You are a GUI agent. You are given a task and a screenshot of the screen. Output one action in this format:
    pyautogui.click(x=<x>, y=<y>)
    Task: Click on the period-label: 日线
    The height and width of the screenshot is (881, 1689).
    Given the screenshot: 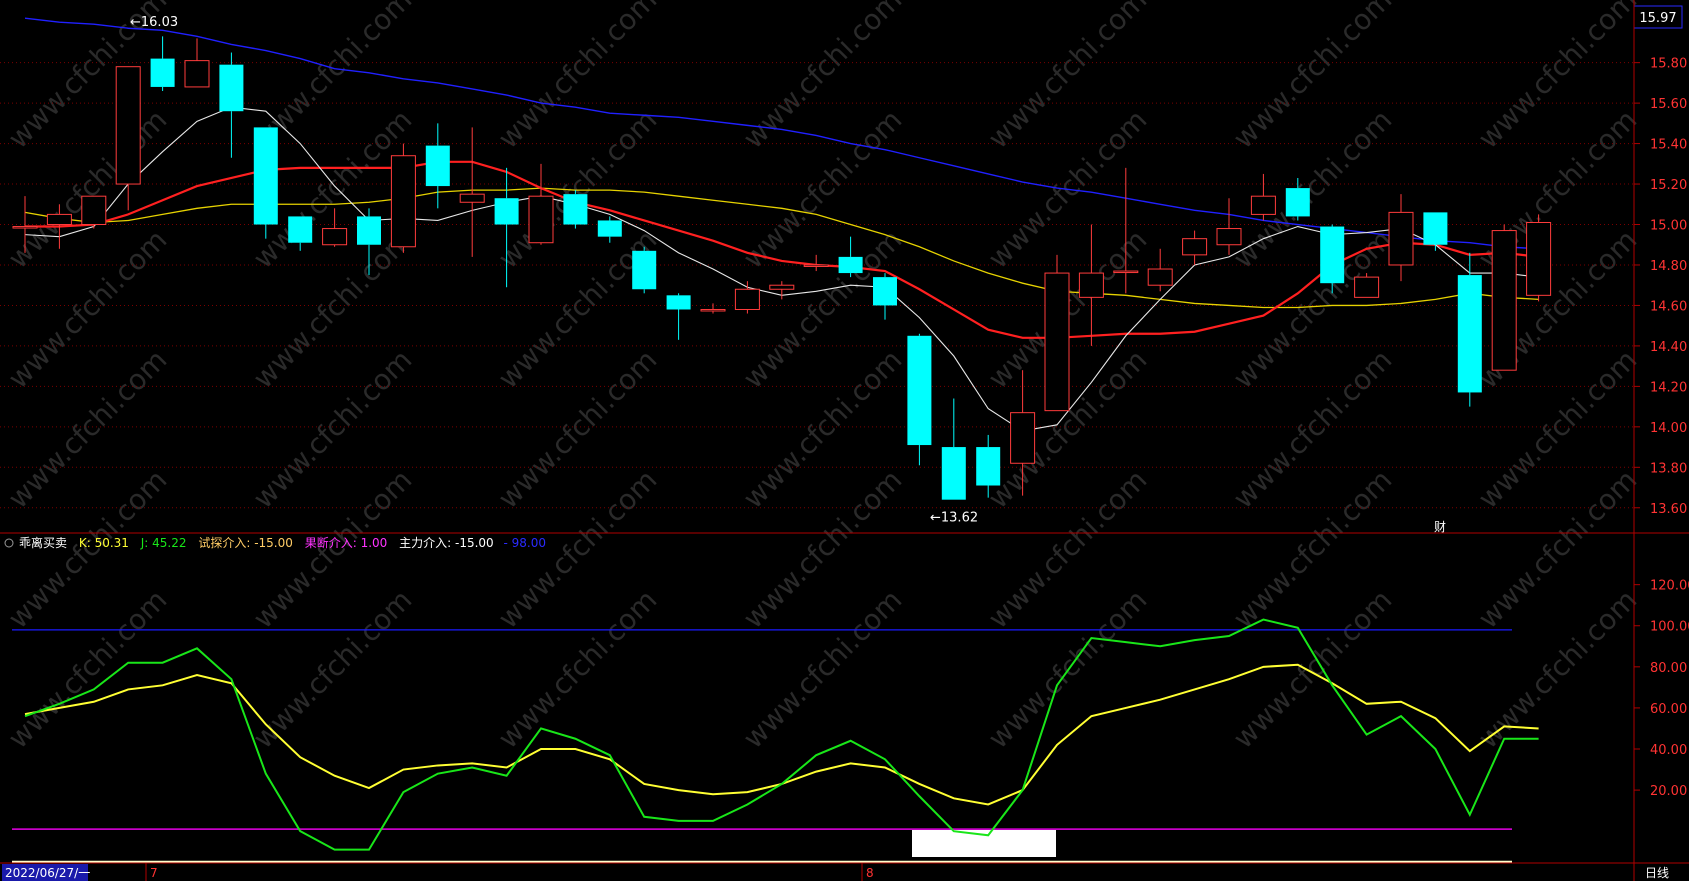 What is the action you would take?
    pyautogui.click(x=1657, y=873)
    